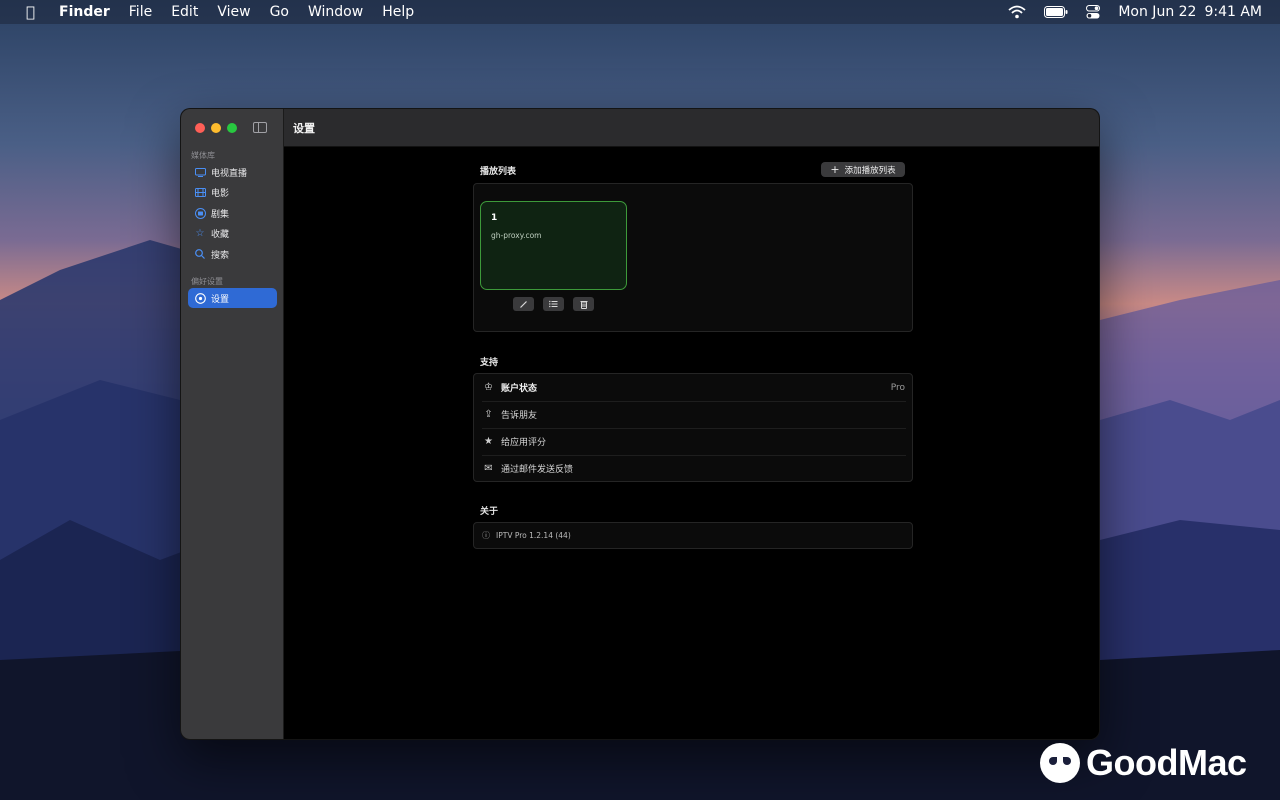 This screenshot has height=800, width=1280. I want to click on tell-friends-row: ⇪ 告诉朋友, so click(693, 414).